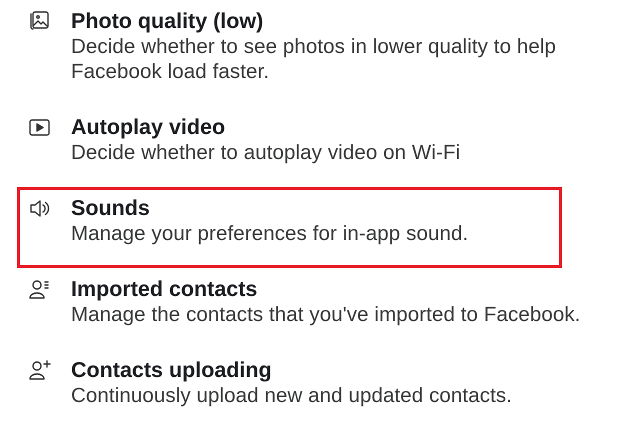 The image size is (640, 430). Describe the element at coordinates (353, 370) in the screenshot. I see `setting-title: Contacts uploading` at that location.